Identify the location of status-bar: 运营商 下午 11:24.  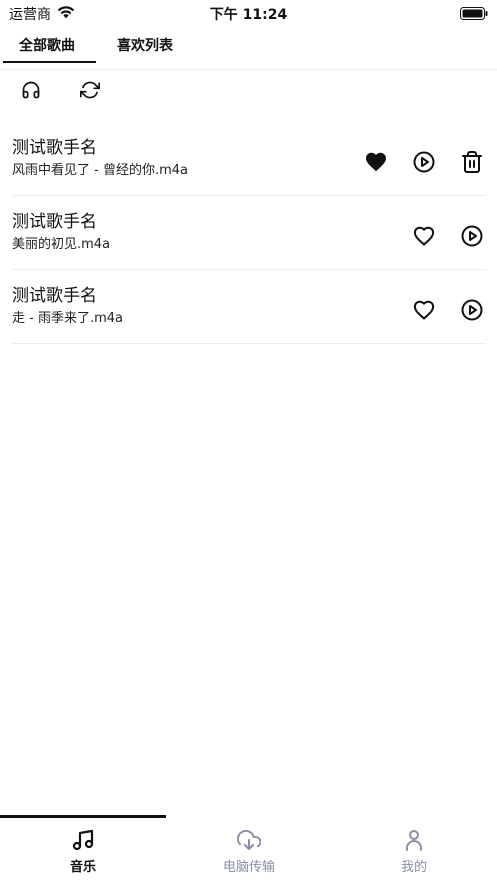
(248, 13).